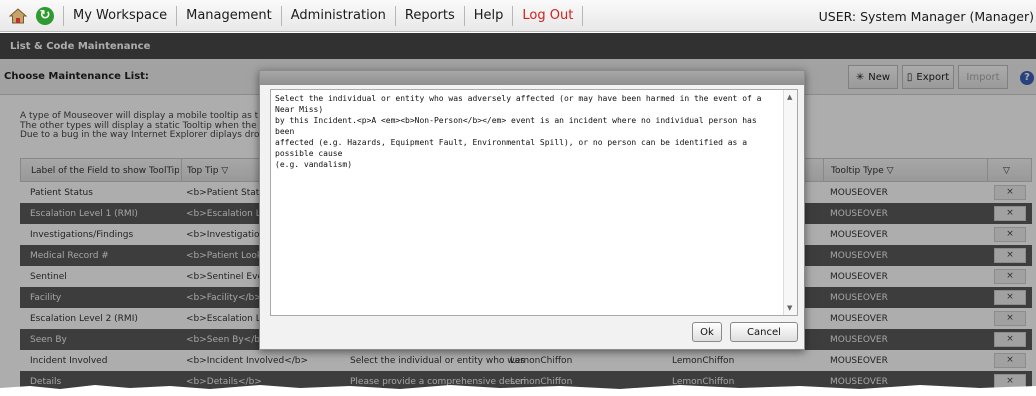 This screenshot has width=1036, height=396. I want to click on current-user: USER: System Manager (Manager), so click(926, 16).